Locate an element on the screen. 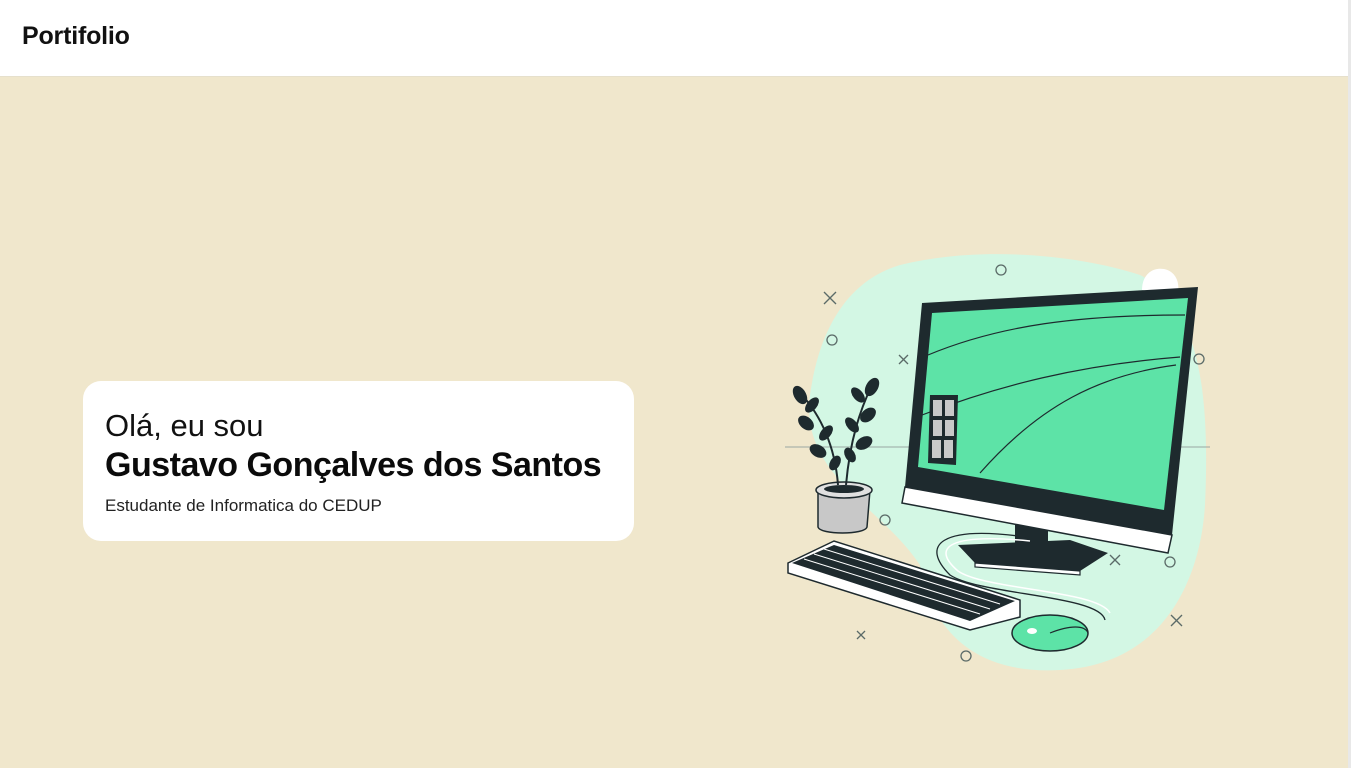 The height and width of the screenshot is (768, 1351). author-subtitle: Estudante de Informatica do CEDUP is located at coordinates (243, 505).